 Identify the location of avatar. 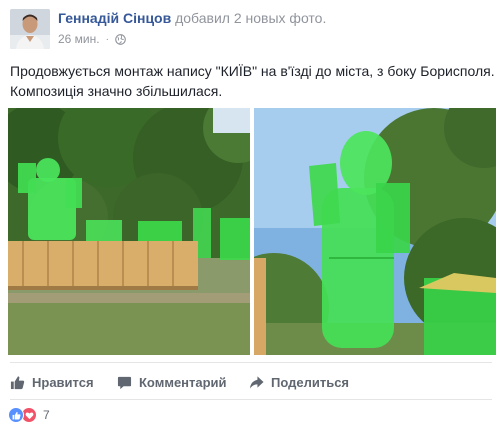
(30, 29).